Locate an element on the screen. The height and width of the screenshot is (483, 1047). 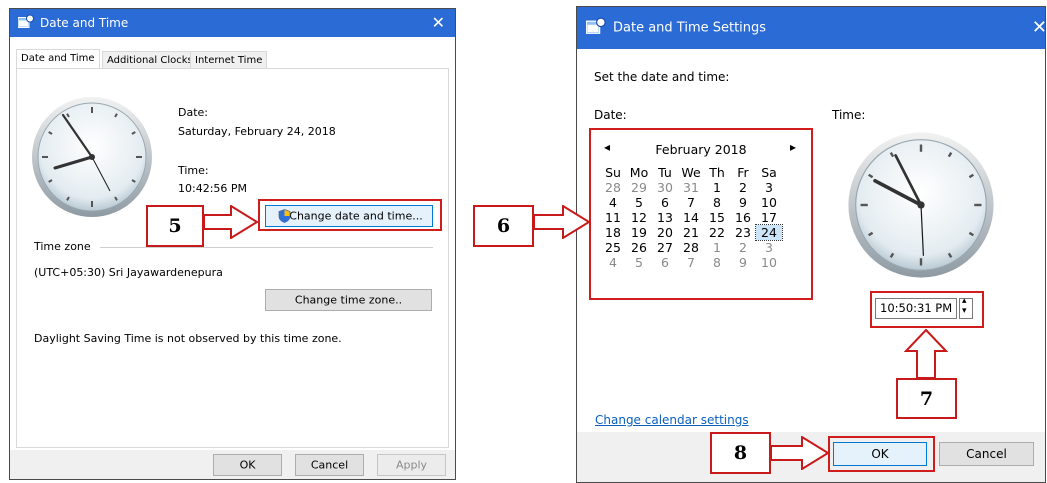
date-time-app-icon is located at coordinates (25, 23).